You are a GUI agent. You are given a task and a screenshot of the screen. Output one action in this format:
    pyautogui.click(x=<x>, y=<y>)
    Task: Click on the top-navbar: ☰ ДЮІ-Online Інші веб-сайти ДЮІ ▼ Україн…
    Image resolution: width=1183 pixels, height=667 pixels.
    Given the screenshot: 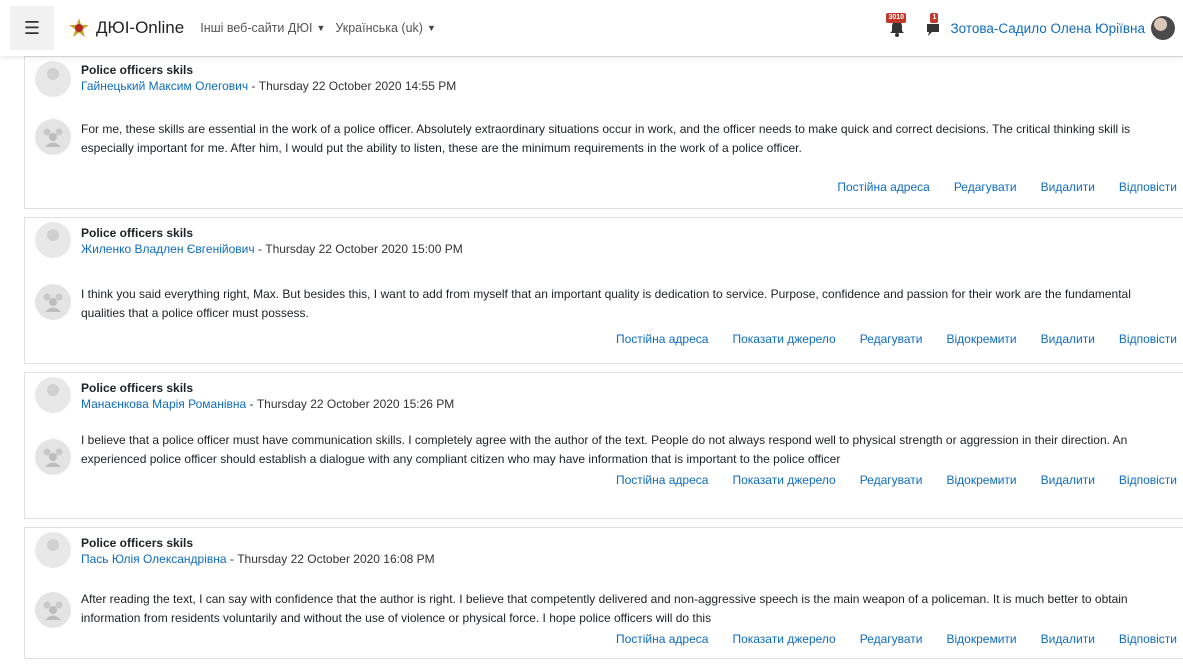 What is the action you would take?
    pyautogui.click(x=591, y=28)
    